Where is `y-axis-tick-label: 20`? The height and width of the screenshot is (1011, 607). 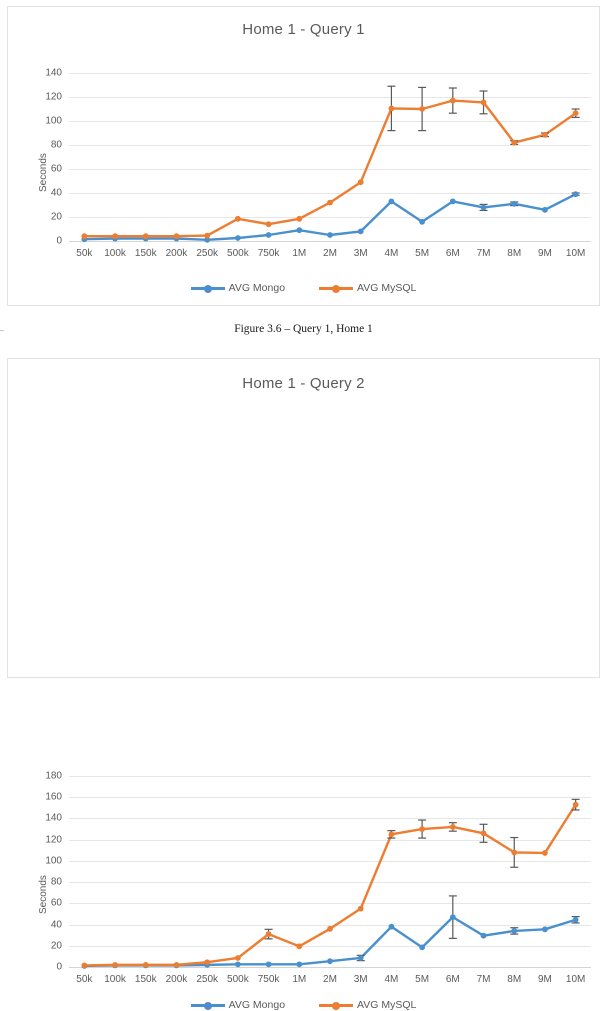 y-axis-tick-label: 20 is located at coordinates (56, 217).